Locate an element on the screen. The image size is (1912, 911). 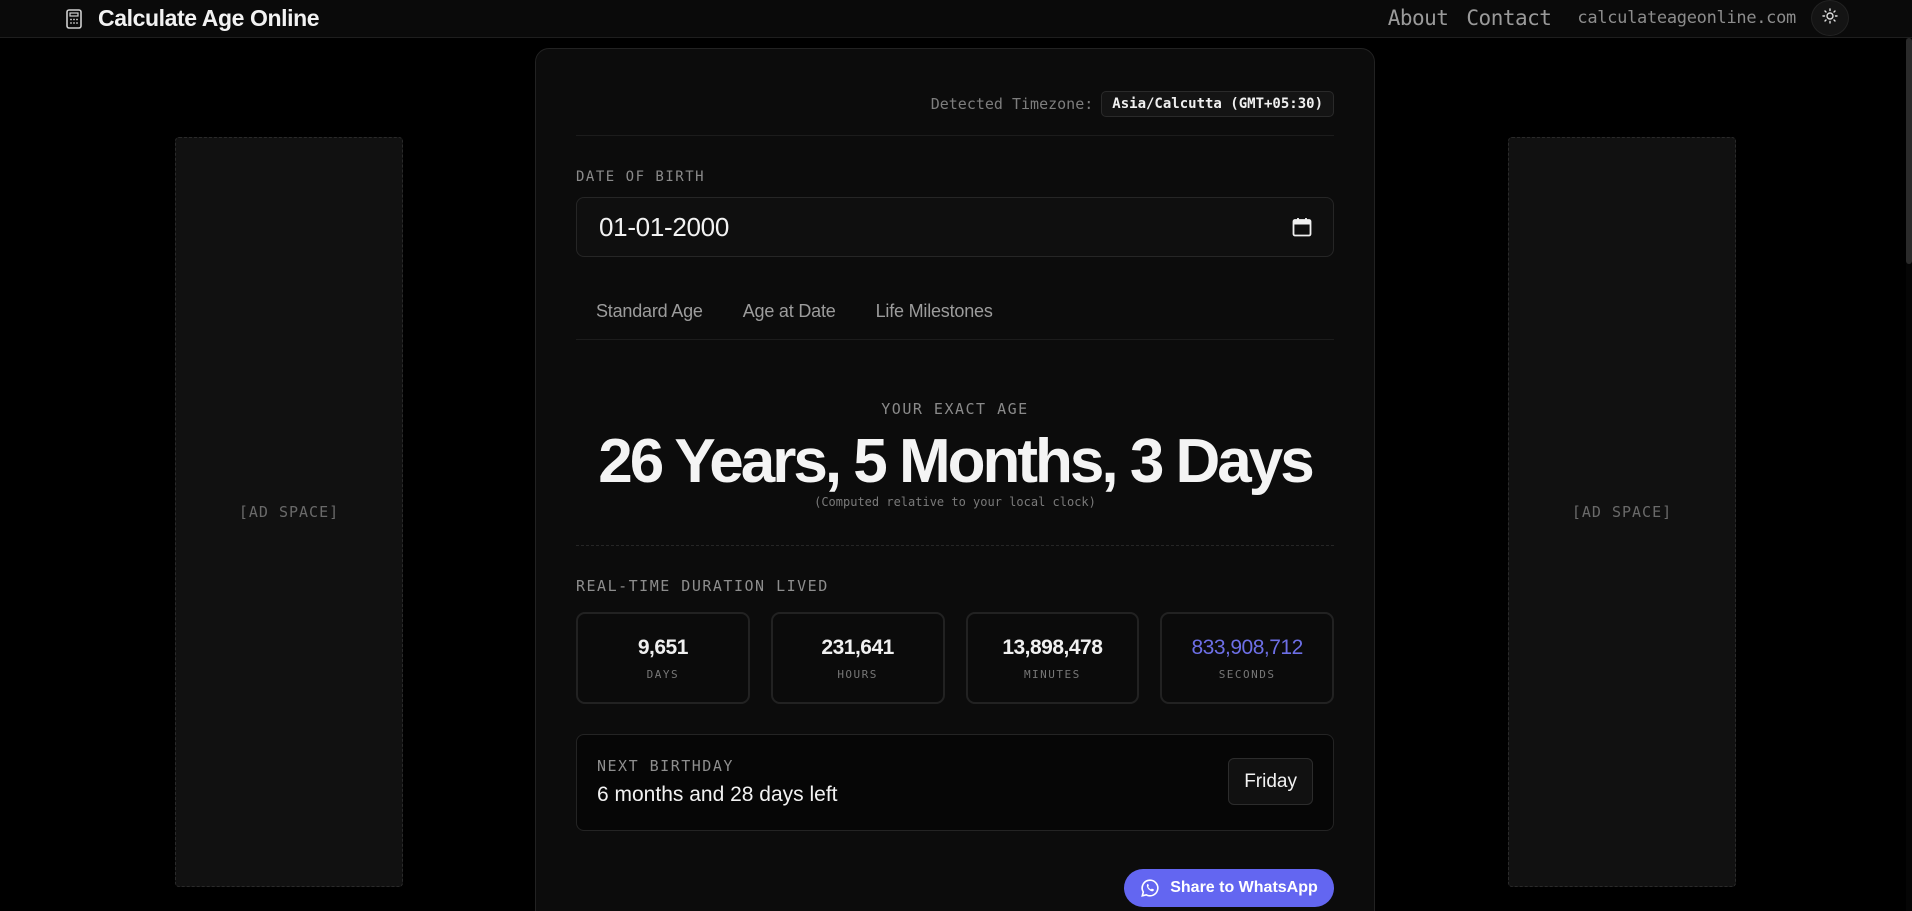
timezone-label: Detected Timezone: is located at coordinates (1012, 104).